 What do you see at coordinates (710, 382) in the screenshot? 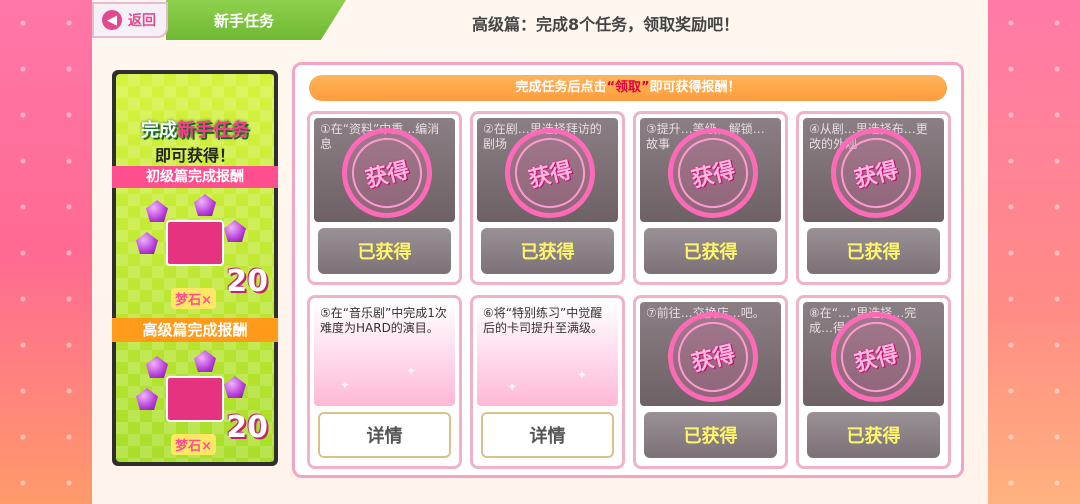
I see `task-card-7: ⑦前往…交换店…吧。 获得 已获得` at bounding box center [710, 382].